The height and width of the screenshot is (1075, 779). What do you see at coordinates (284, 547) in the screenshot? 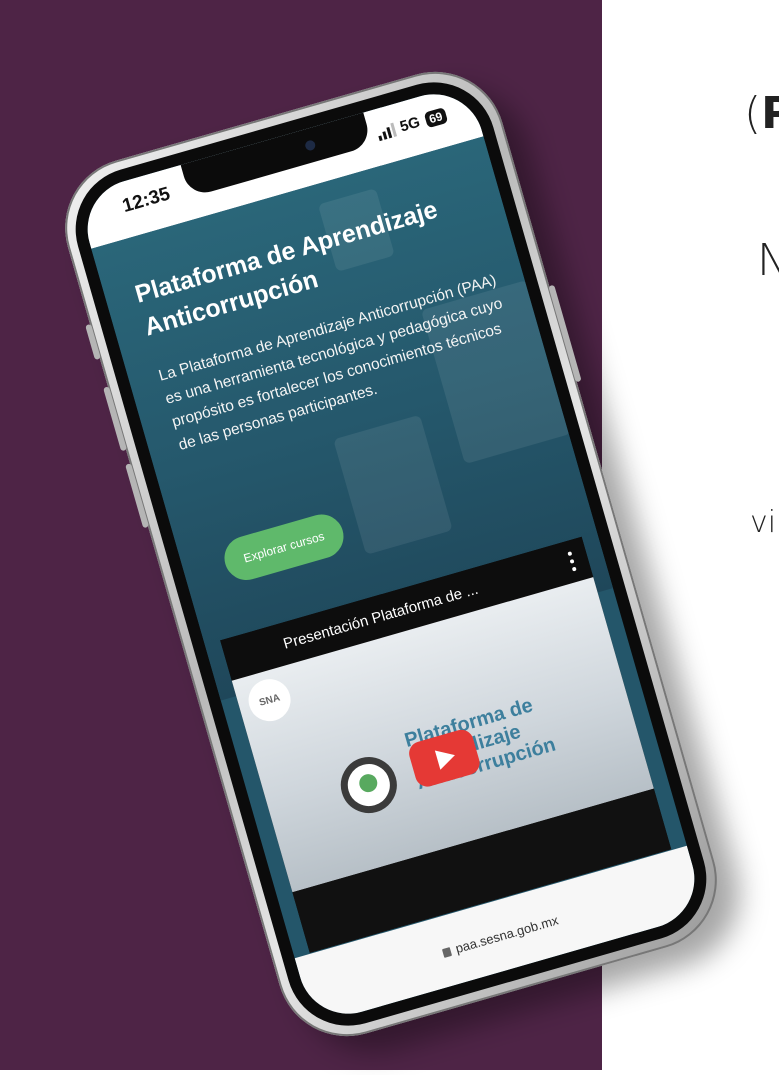
I see `explore-courses-button: Explorar cursos` at bounding box center [284, 547].